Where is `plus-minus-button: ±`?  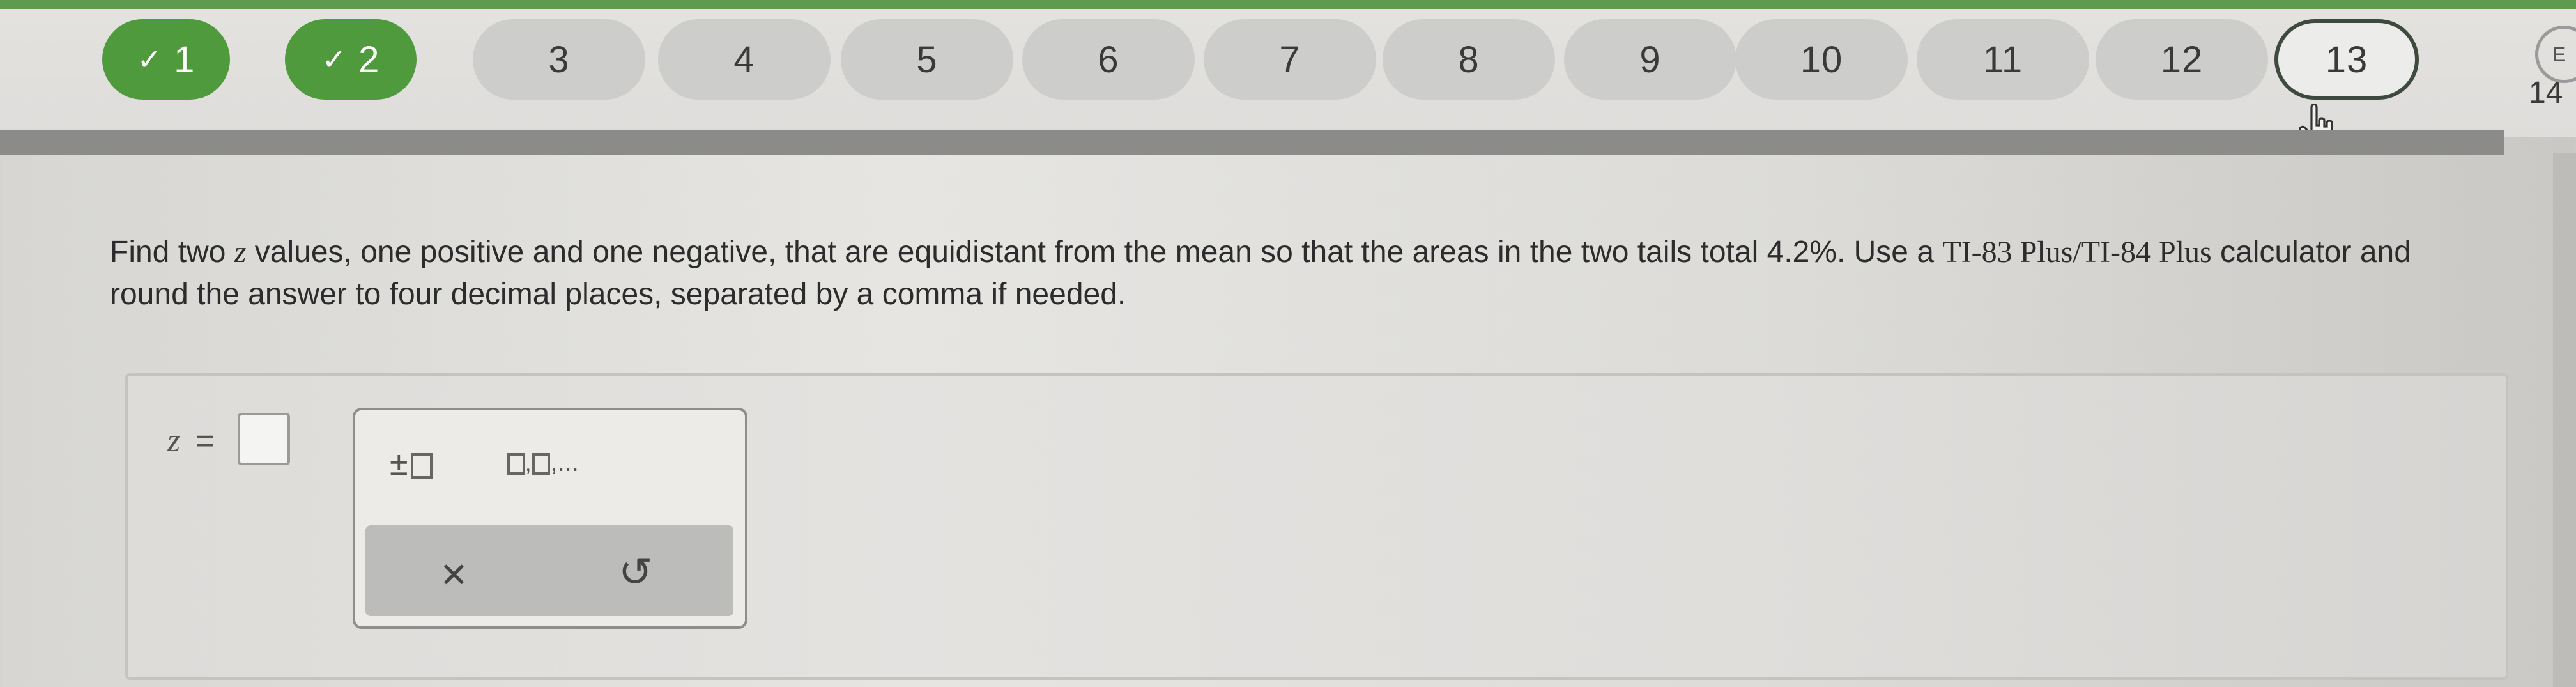 plus-minus-button: ± is located at coordinates (411, 464).